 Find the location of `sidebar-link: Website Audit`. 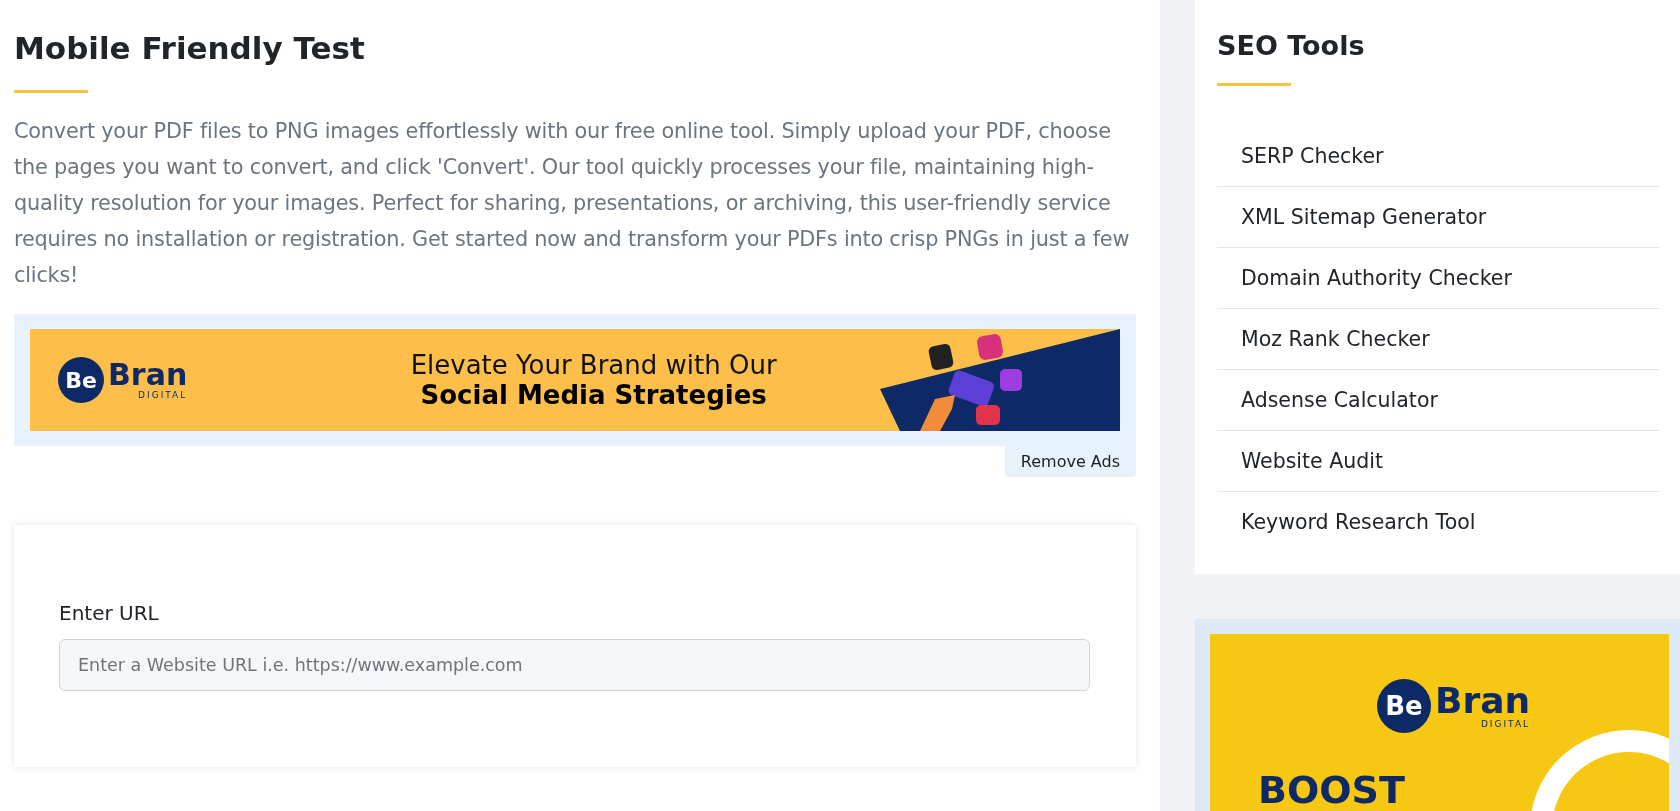

sidebar-link: Website Audit is located at coordinates (1438, 461).